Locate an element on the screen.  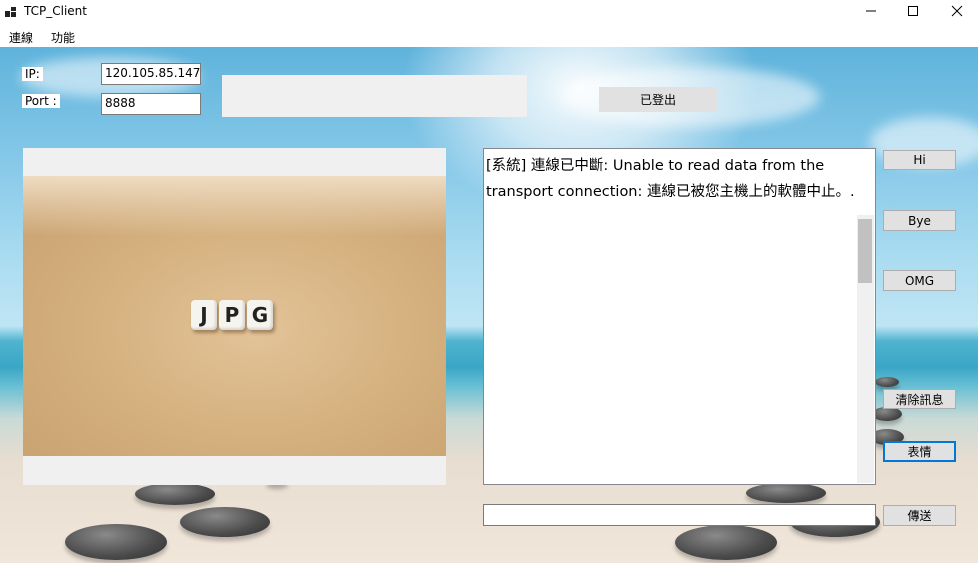
omg-button: OMG is located at coordinates (919, 280).